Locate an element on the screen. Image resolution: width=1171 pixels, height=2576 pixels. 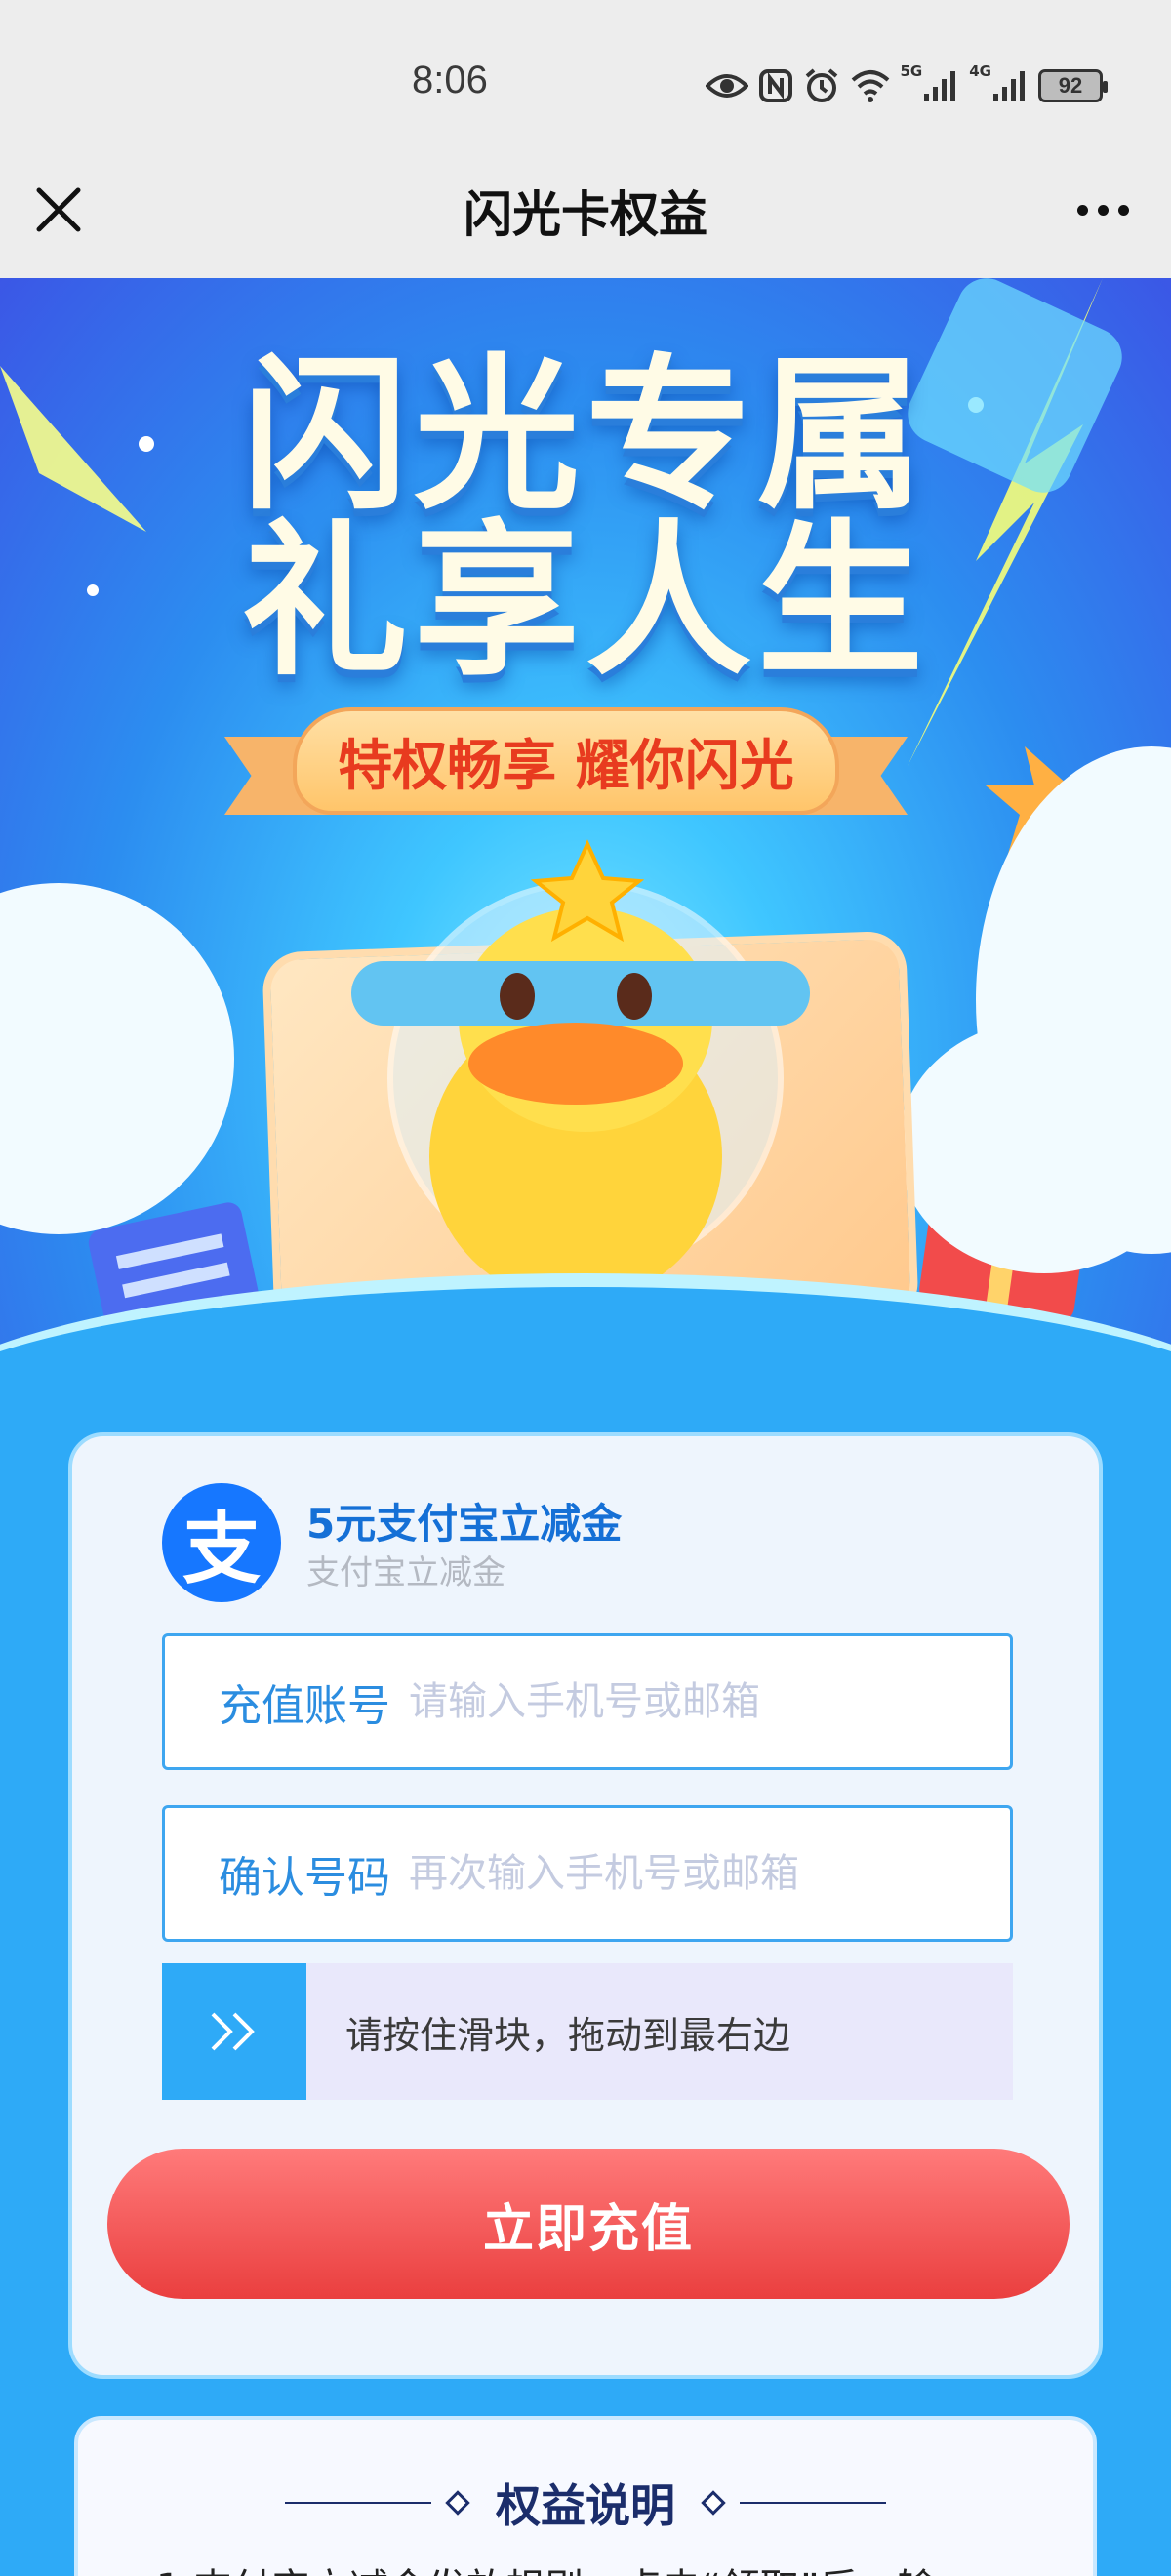
status-icons: 5G 4G 92 is located at coordinates (906, 84).